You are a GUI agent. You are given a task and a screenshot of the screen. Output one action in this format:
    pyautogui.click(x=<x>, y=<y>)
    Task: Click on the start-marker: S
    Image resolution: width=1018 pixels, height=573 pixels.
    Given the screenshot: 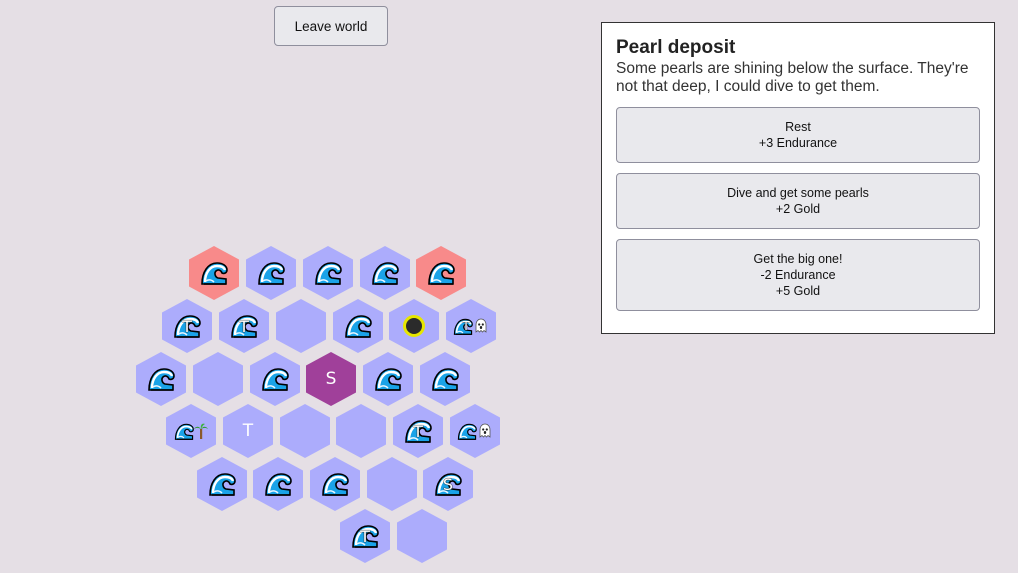 What is the action you would take?
    pyautogui.click(x=331, y=379)
    